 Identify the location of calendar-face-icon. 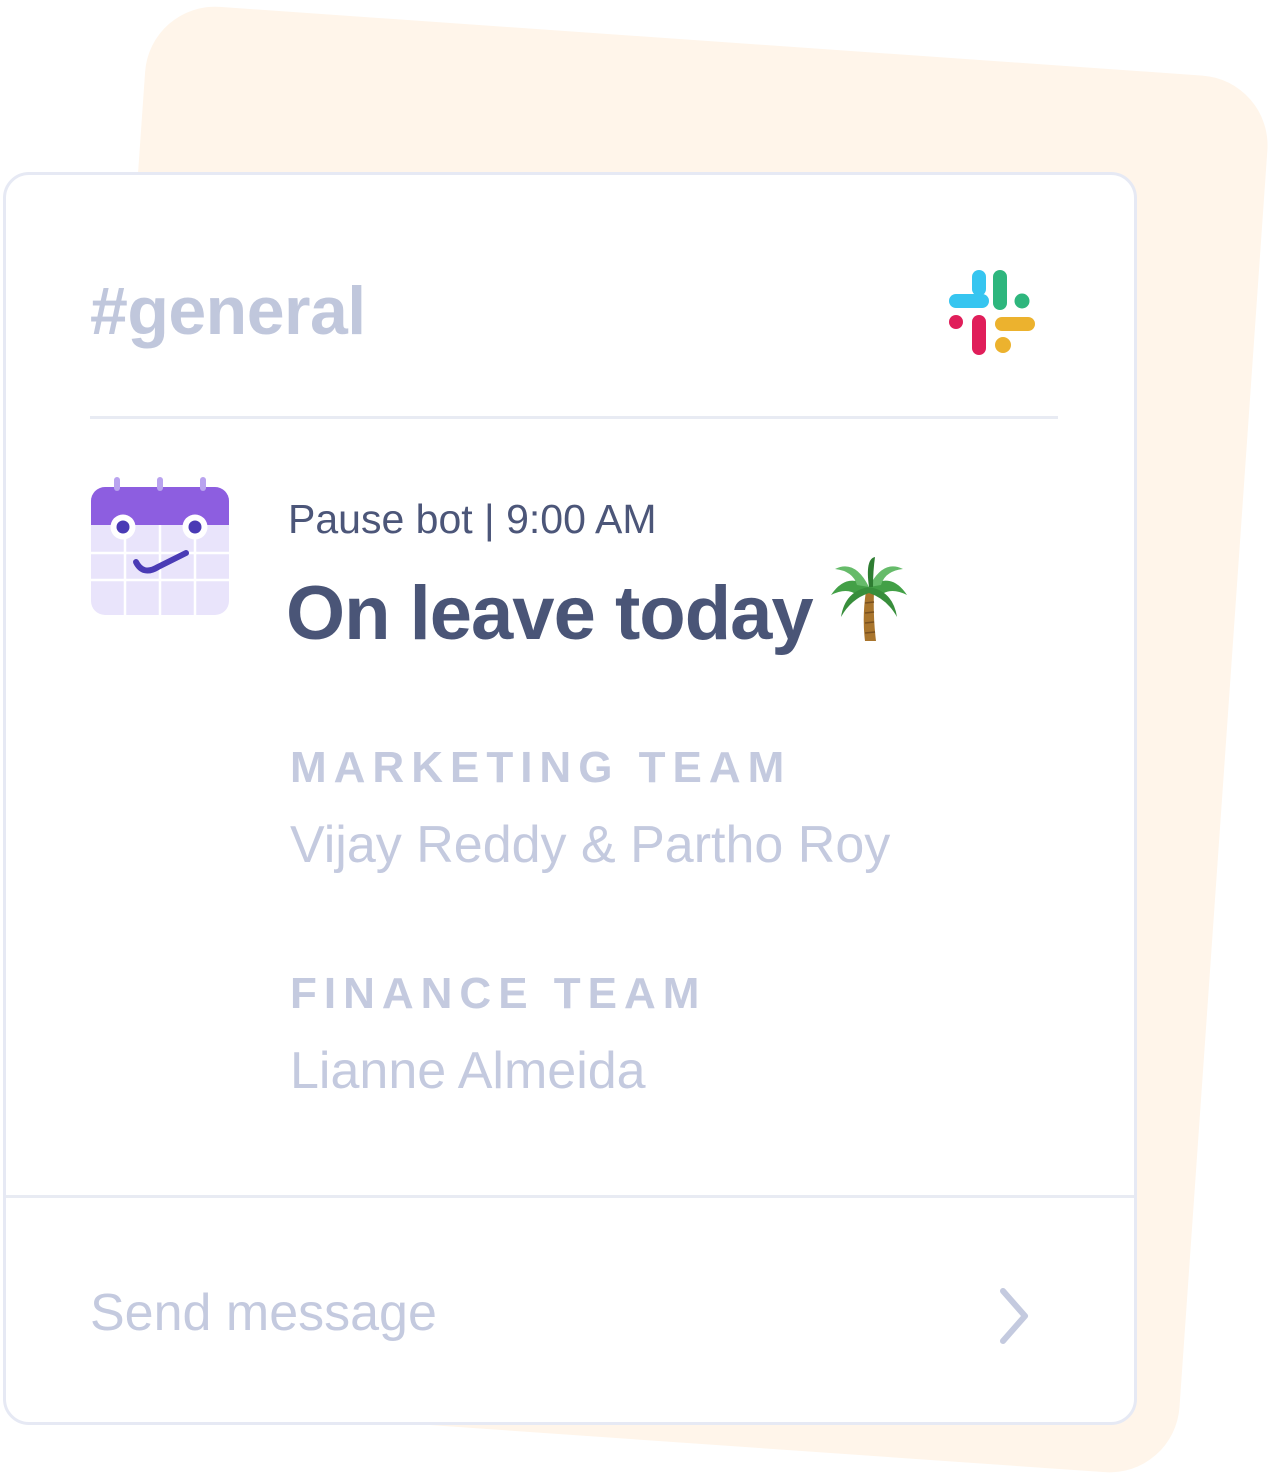
(160, 546).